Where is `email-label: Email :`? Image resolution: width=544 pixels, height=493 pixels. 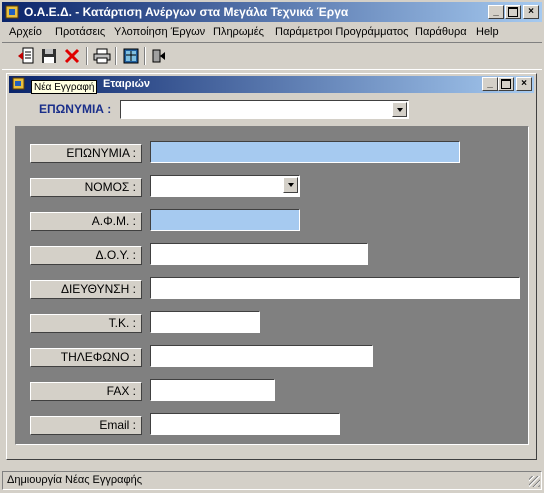
email-label: Email : is located at coordinates (86, 425).